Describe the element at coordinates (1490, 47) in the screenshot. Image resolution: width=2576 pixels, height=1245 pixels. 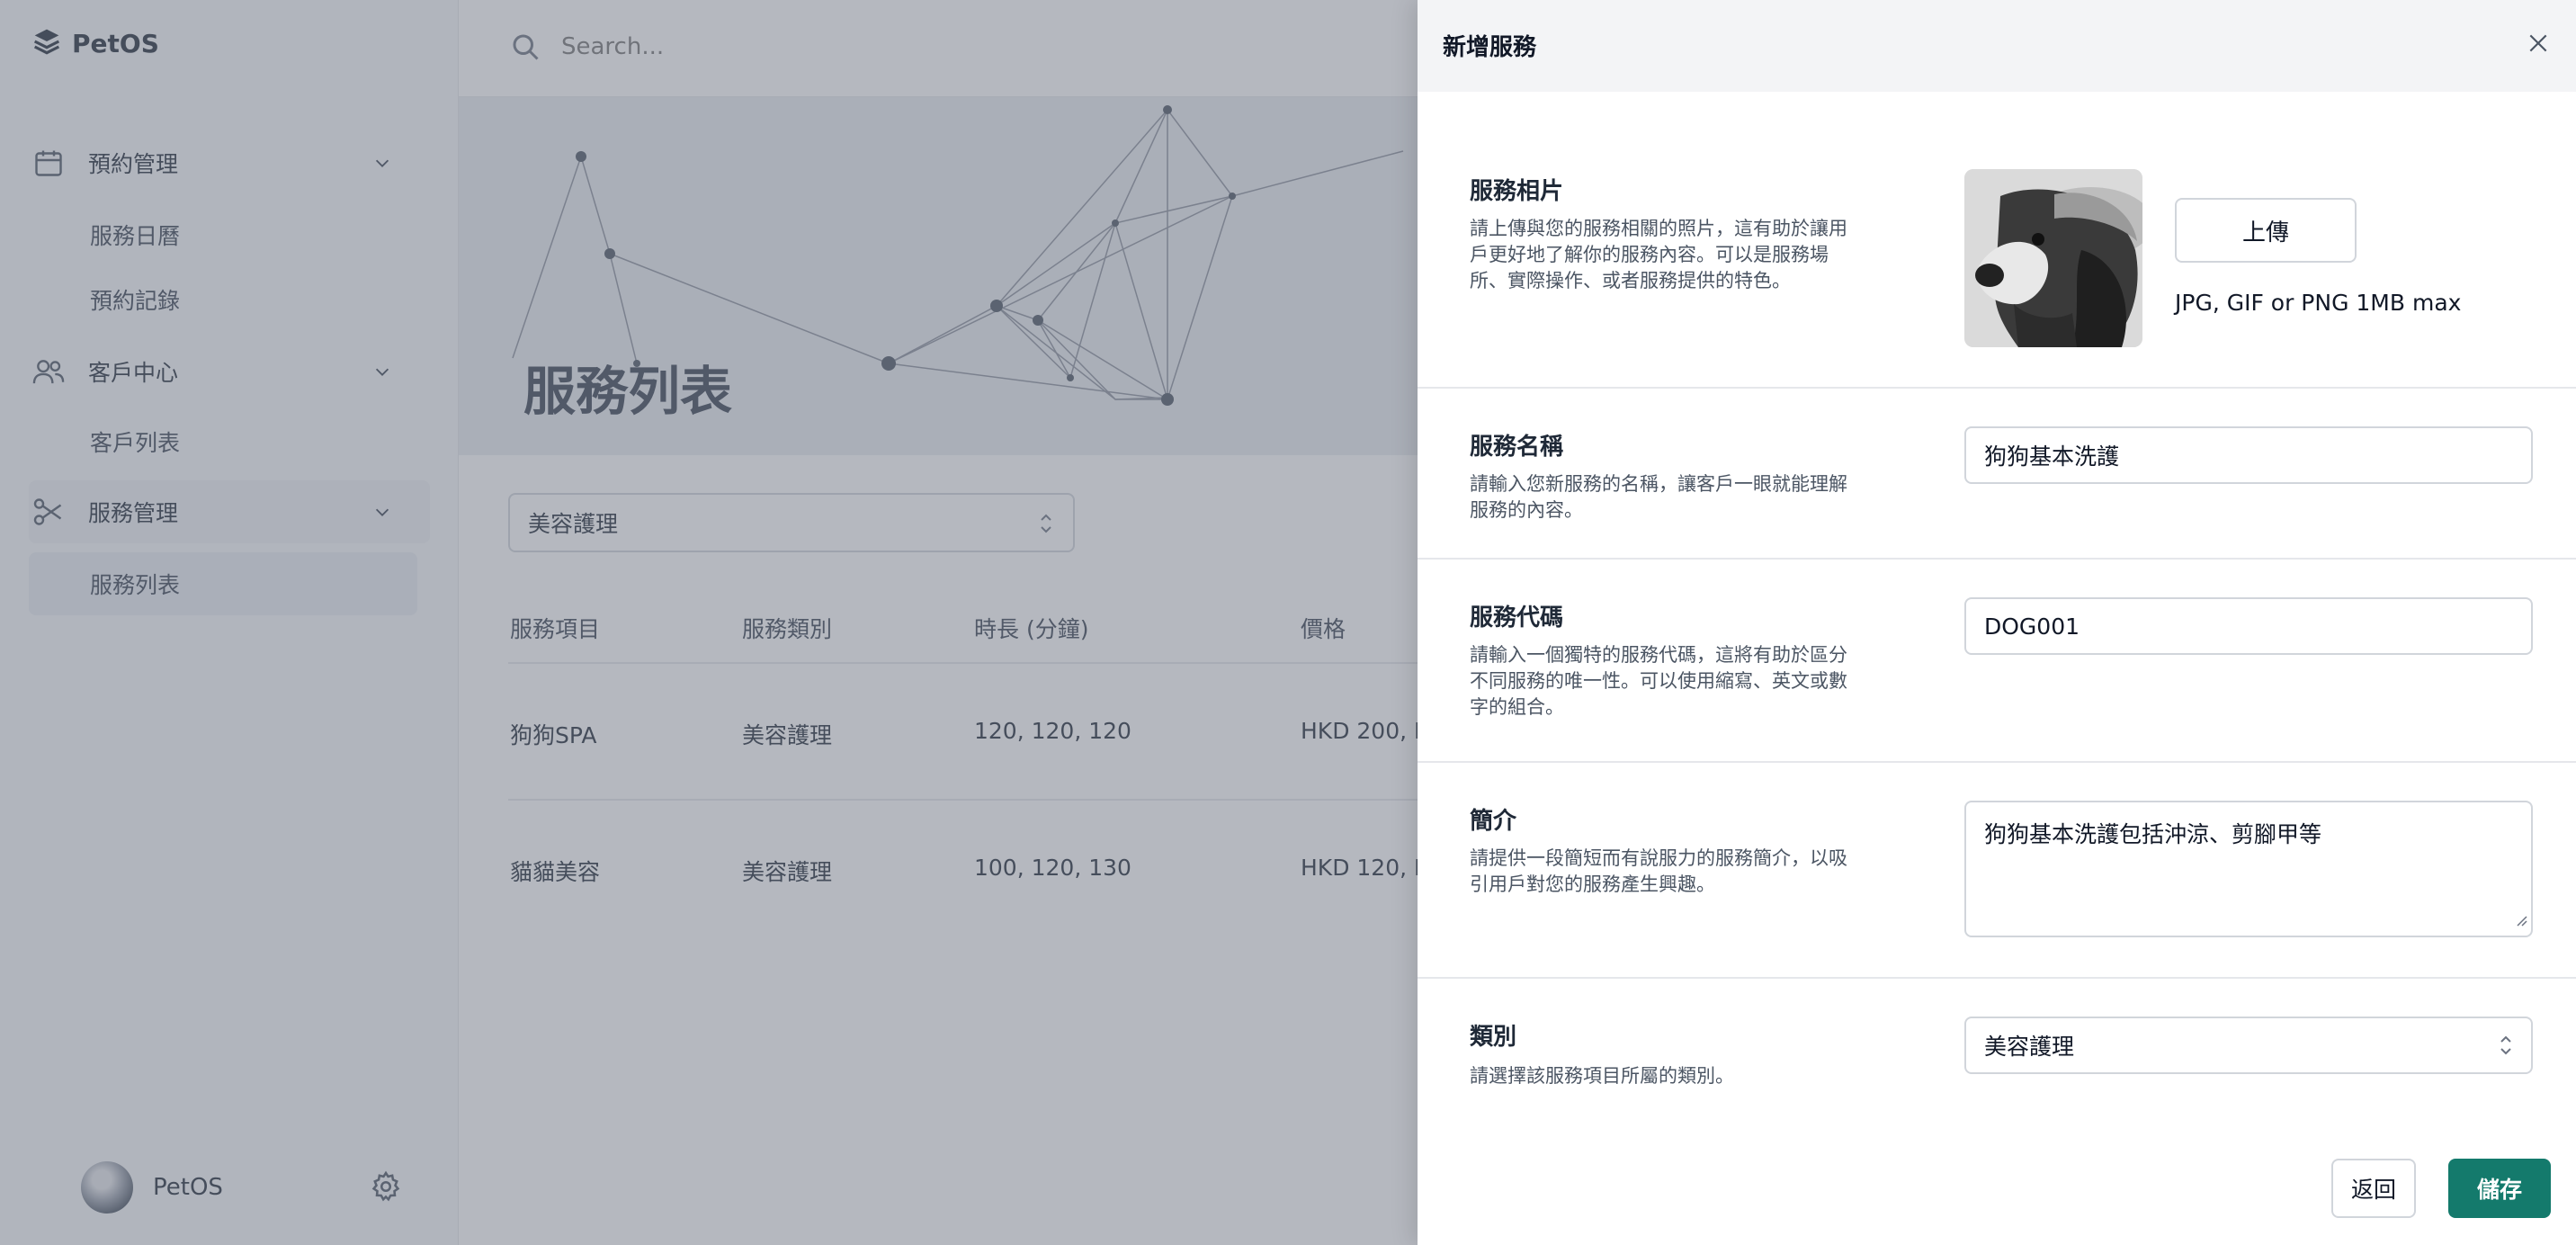
I see `drawer-title: 新增服務` at that location.